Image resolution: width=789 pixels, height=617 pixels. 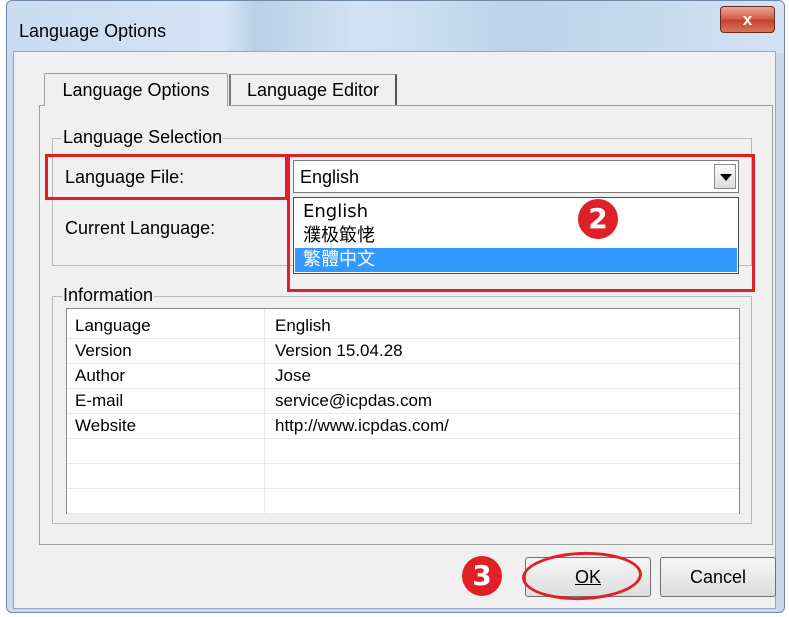 What do you see at coordinates (362, 425) in the screenshot?
I see `info-value: http://www.icpdas.com/` at bounding box center [362, 425].